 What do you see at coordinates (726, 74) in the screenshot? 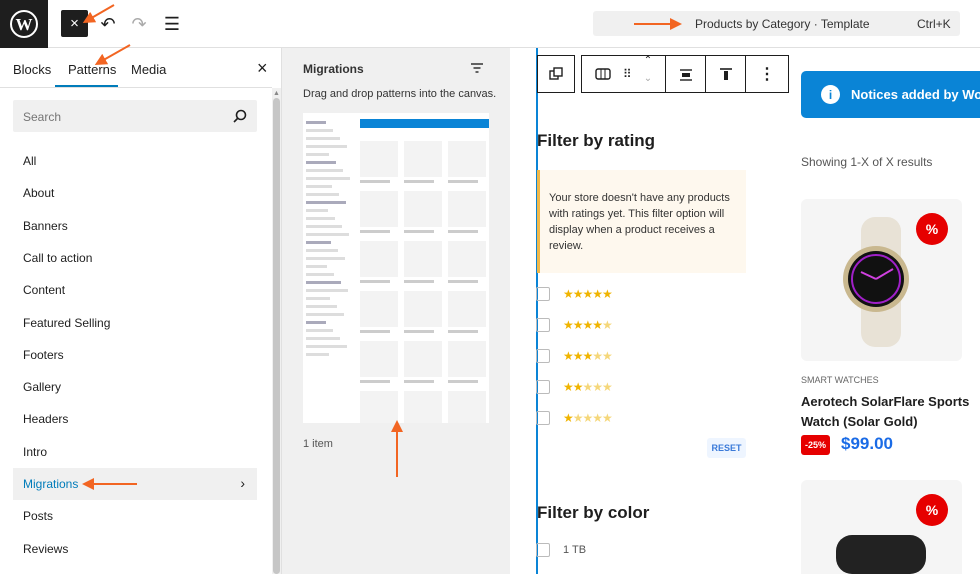
I see `align-top-icon` at bounding box center [726, 74].